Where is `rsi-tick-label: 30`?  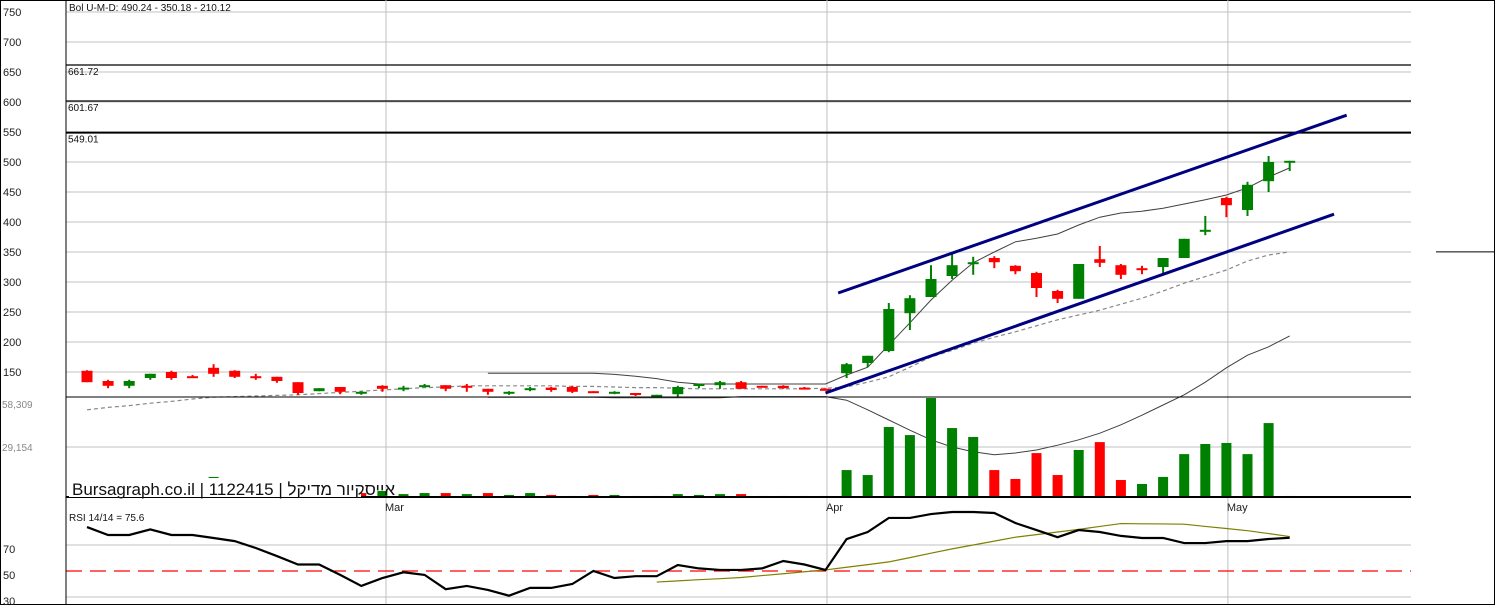
rsi-tick-label: 30 is located at coordinates (9, 601).